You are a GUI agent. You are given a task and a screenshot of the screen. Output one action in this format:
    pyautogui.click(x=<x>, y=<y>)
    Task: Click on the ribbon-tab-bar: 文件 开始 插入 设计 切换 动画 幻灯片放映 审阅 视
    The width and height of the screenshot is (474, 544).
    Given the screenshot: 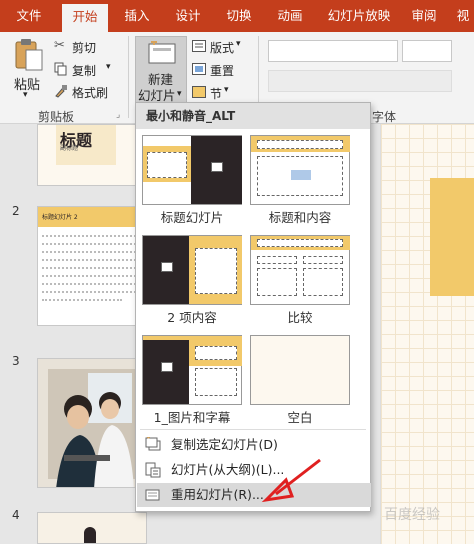 What is the action you would take?
    pyautogui.click(x=237, y=16)
    